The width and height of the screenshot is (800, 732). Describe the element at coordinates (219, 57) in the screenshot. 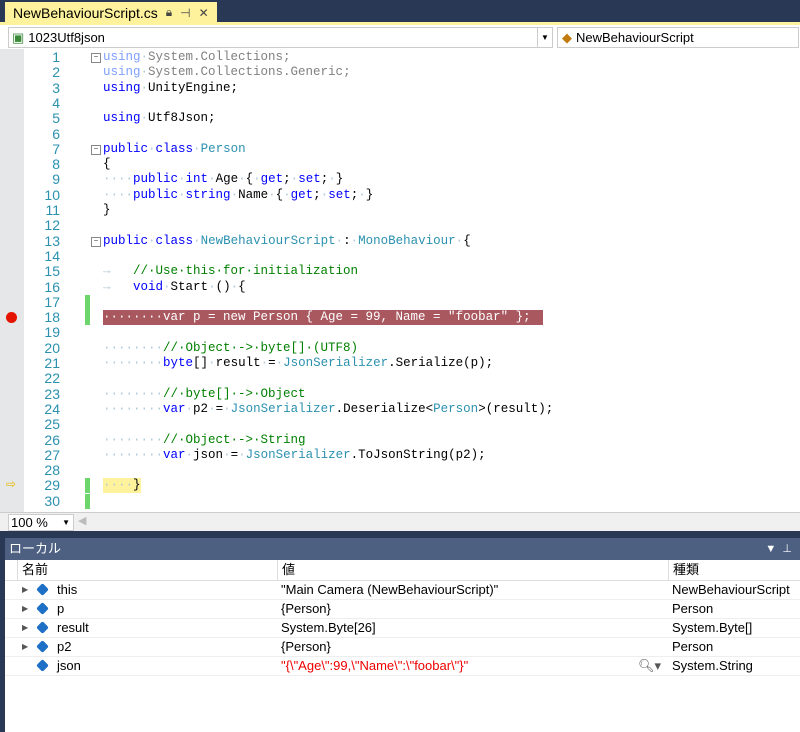

I see `code-token: System.Collections;` at that location.